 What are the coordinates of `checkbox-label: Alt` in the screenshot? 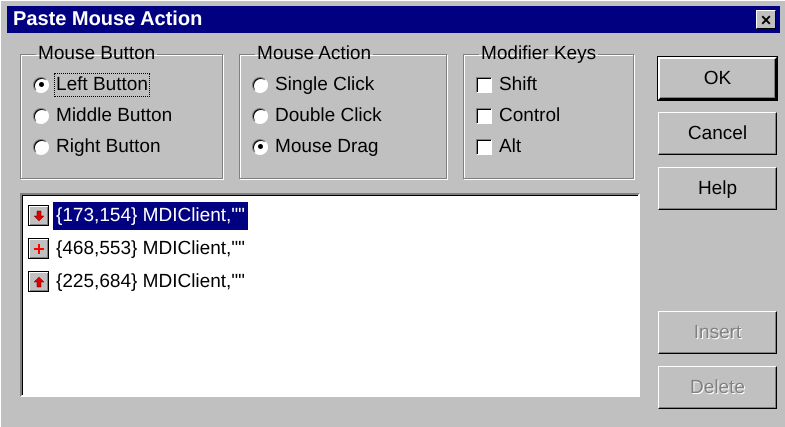 It's located at (510, 146).